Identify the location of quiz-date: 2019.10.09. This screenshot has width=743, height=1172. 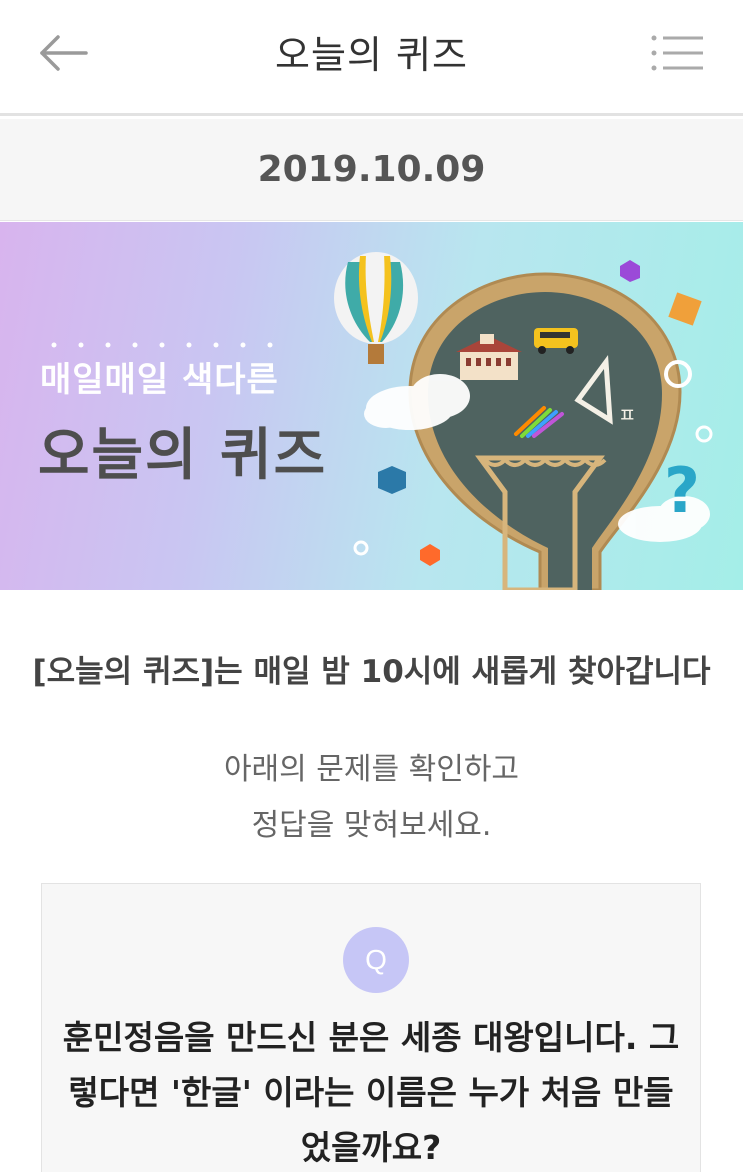
(371, 169).